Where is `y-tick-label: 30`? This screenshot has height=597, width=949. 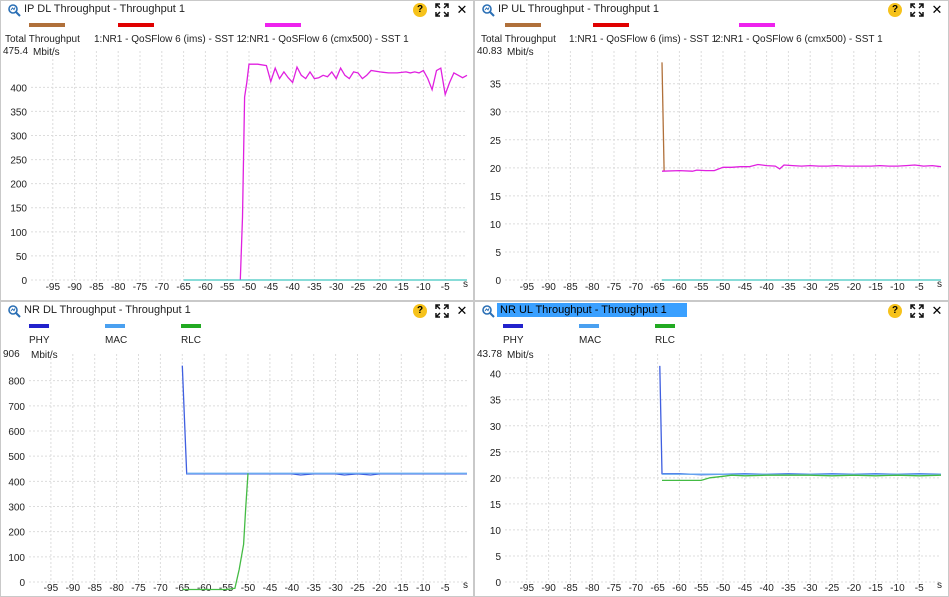 y-tick-label: 30 is located at coordinates (496, 113).